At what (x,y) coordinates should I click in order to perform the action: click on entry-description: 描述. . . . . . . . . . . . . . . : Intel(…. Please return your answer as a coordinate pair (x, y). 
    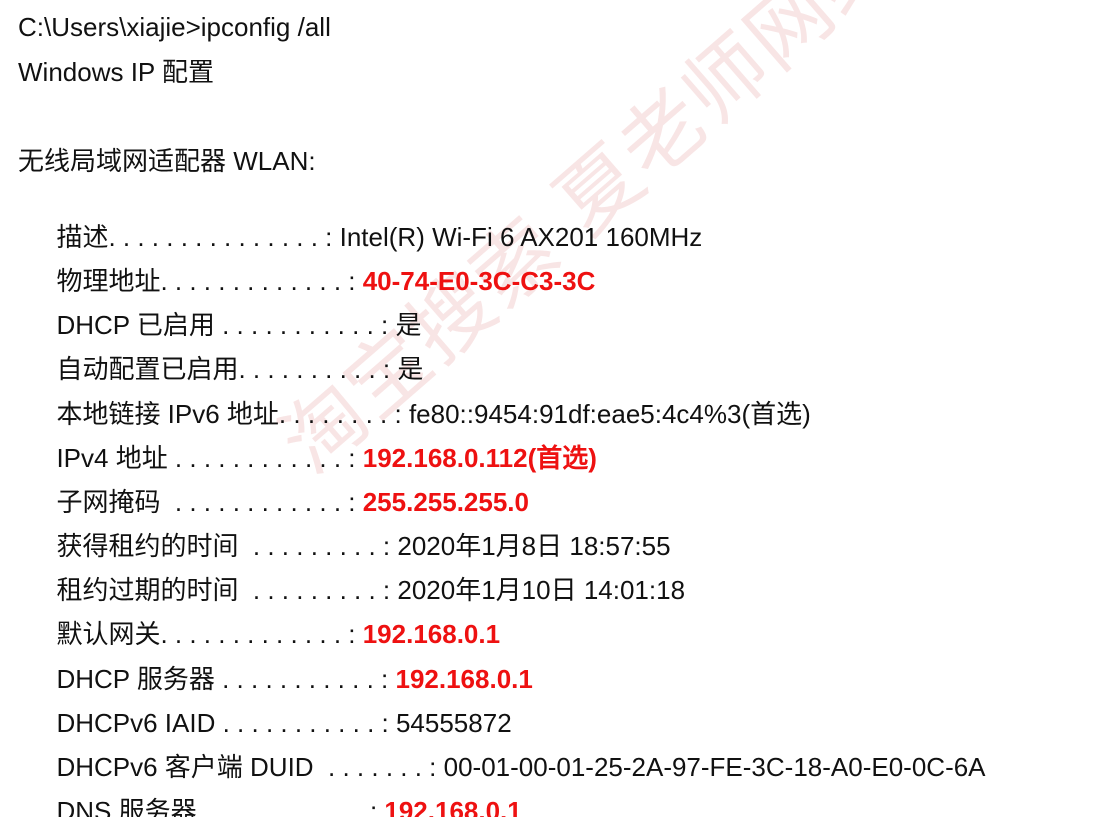
    Looking at the image, I should click on (372, 220).